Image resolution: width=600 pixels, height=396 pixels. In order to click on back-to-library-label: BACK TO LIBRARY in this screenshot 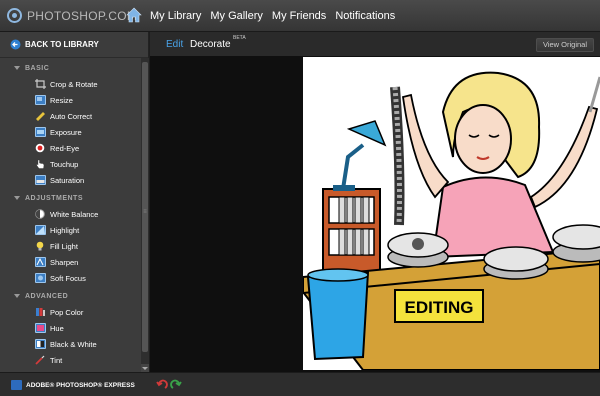, I will do `click(62, 44)`.